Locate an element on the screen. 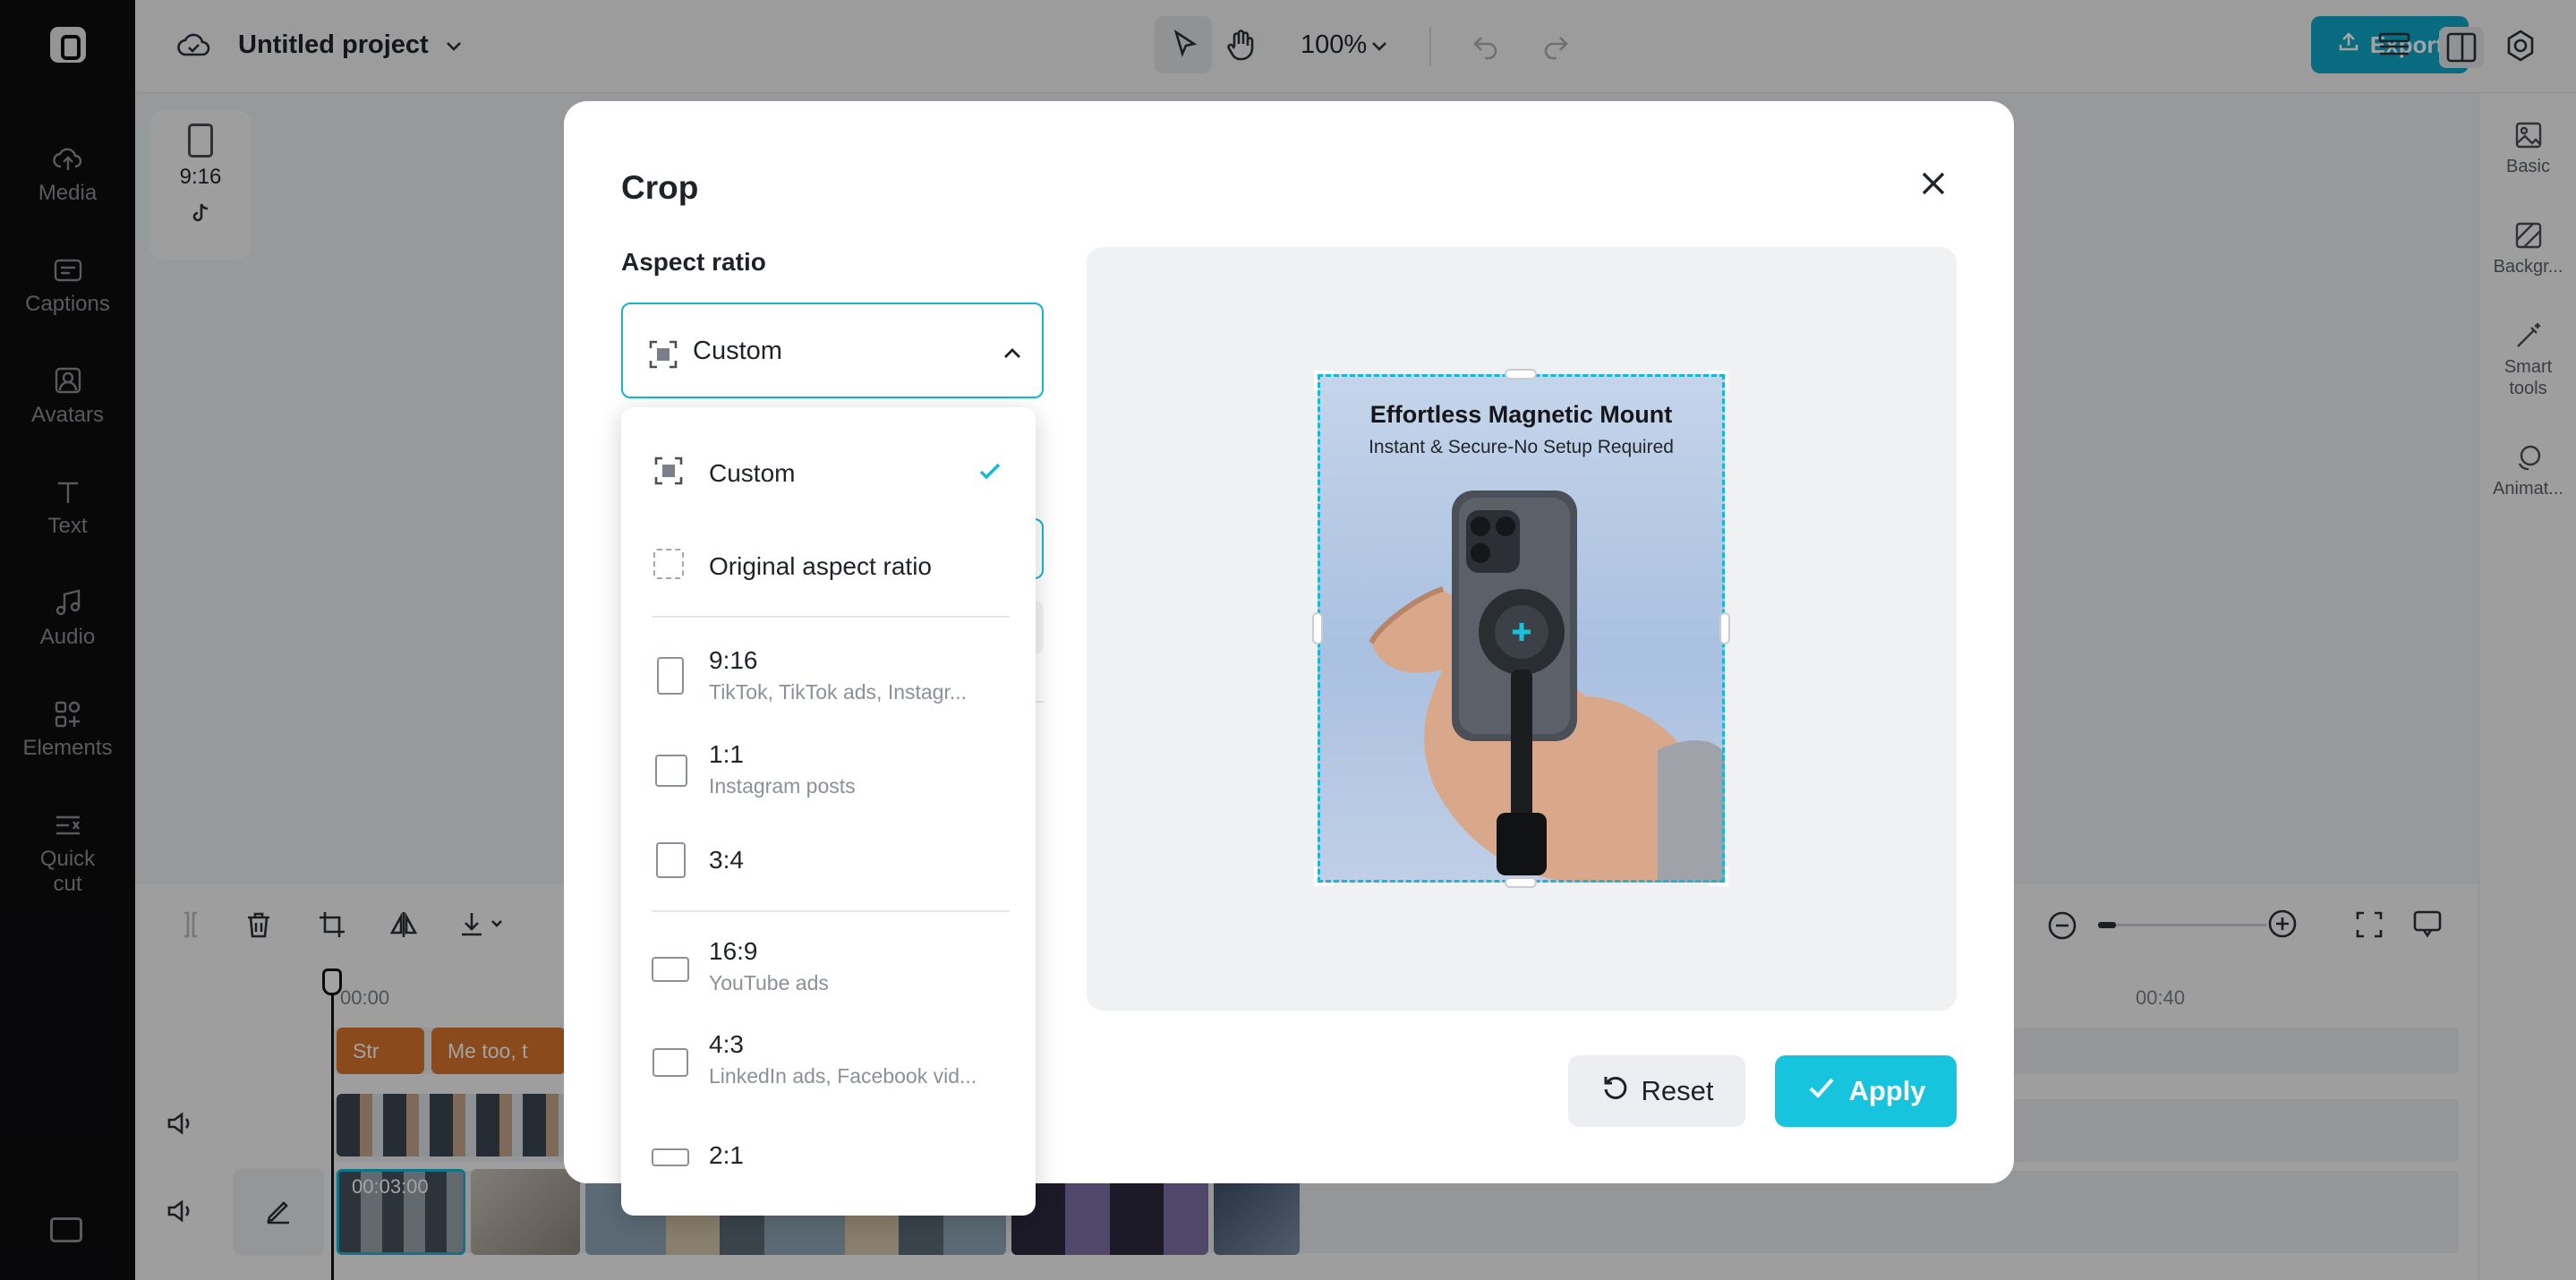  crop-edge-handle-left is located at coordinates (1317, 628).